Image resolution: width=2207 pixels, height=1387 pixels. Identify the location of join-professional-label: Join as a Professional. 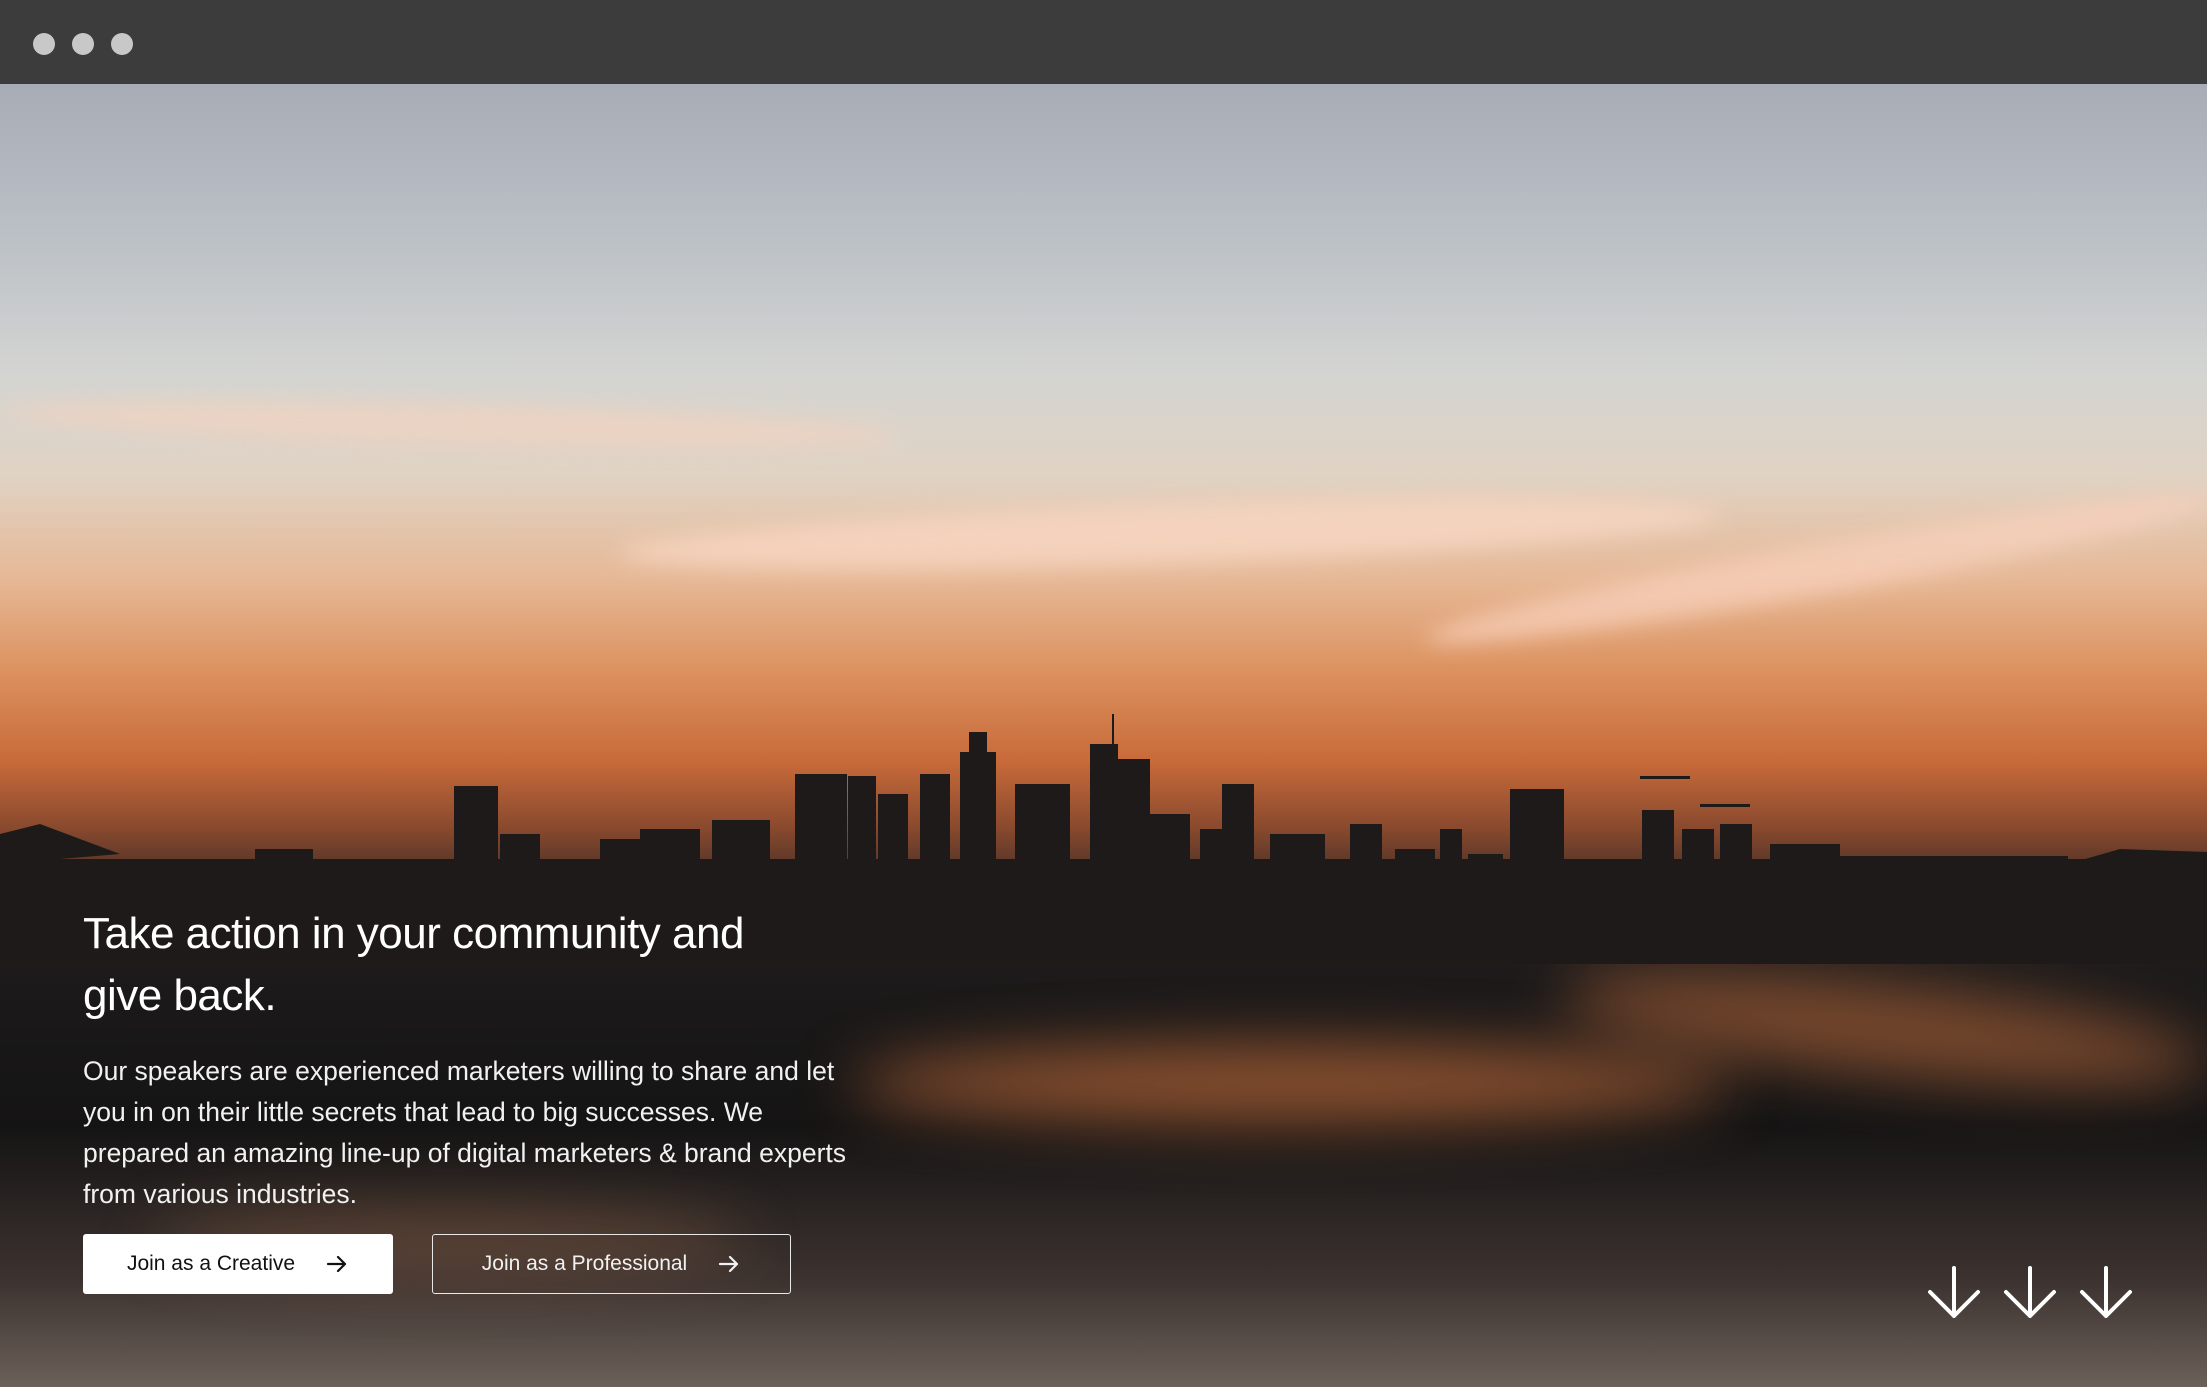
(584, 1263).